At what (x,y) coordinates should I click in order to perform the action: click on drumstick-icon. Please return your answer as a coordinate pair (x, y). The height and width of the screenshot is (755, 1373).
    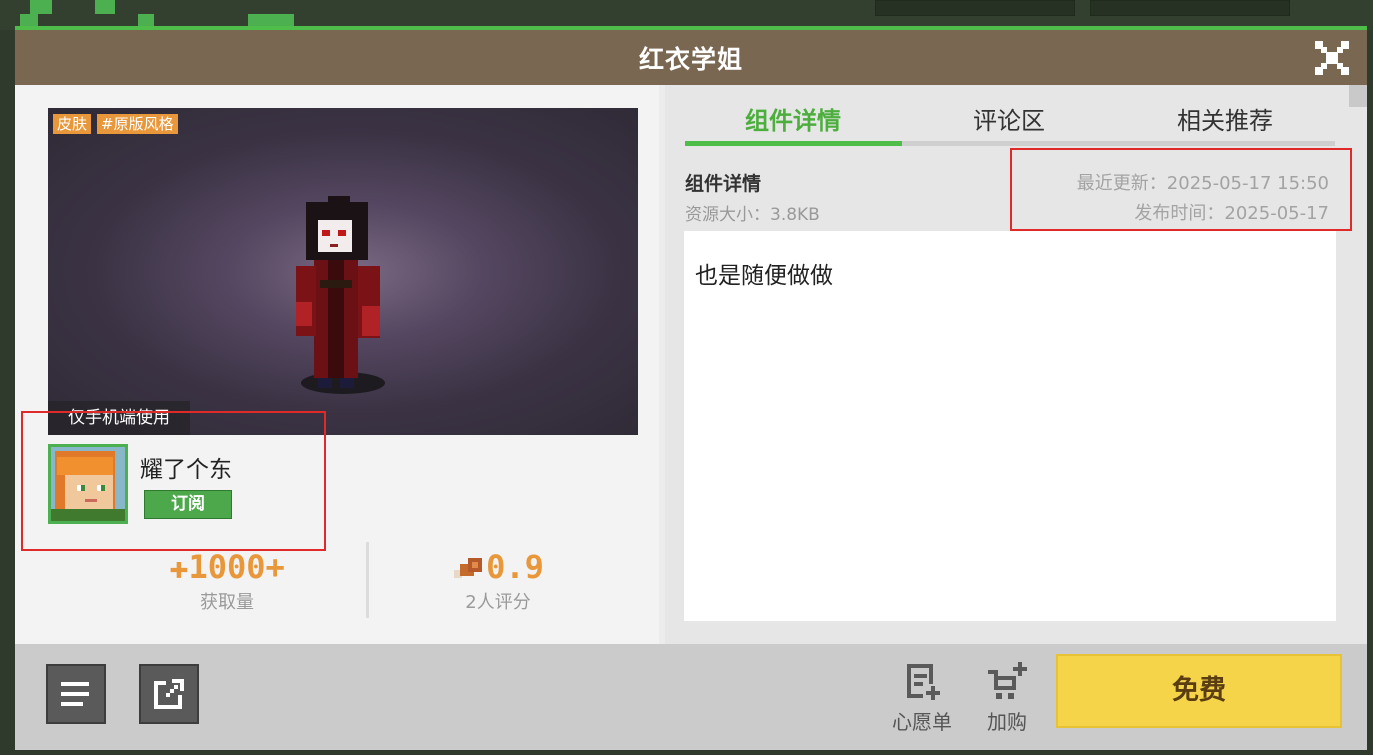
    Looking at the image, I should click on (468, 568).